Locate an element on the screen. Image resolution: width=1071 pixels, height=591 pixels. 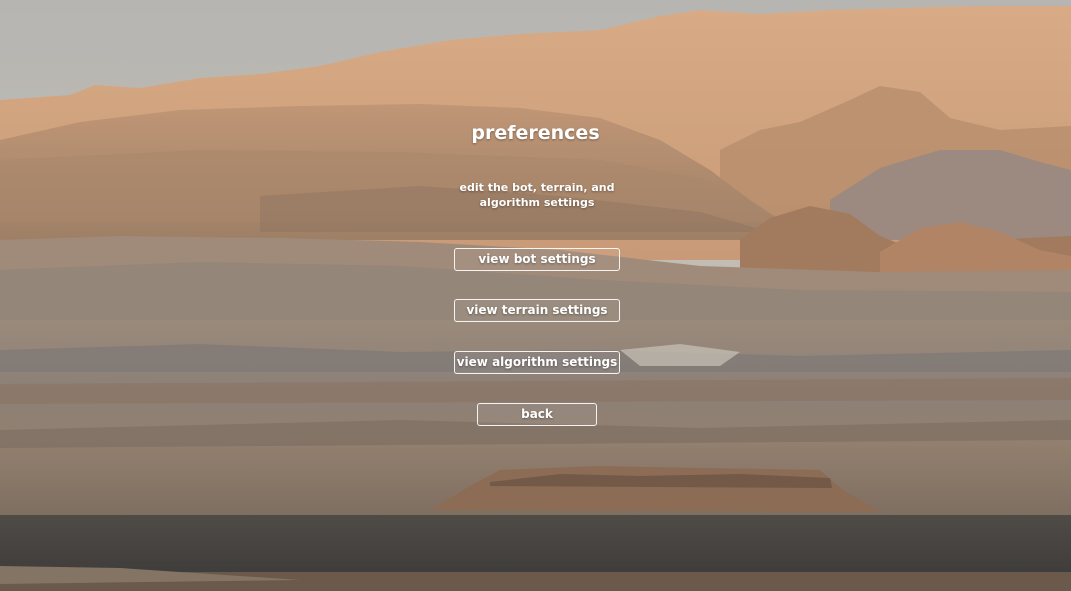
page-title: preferences is located at coordinates (535, 133).